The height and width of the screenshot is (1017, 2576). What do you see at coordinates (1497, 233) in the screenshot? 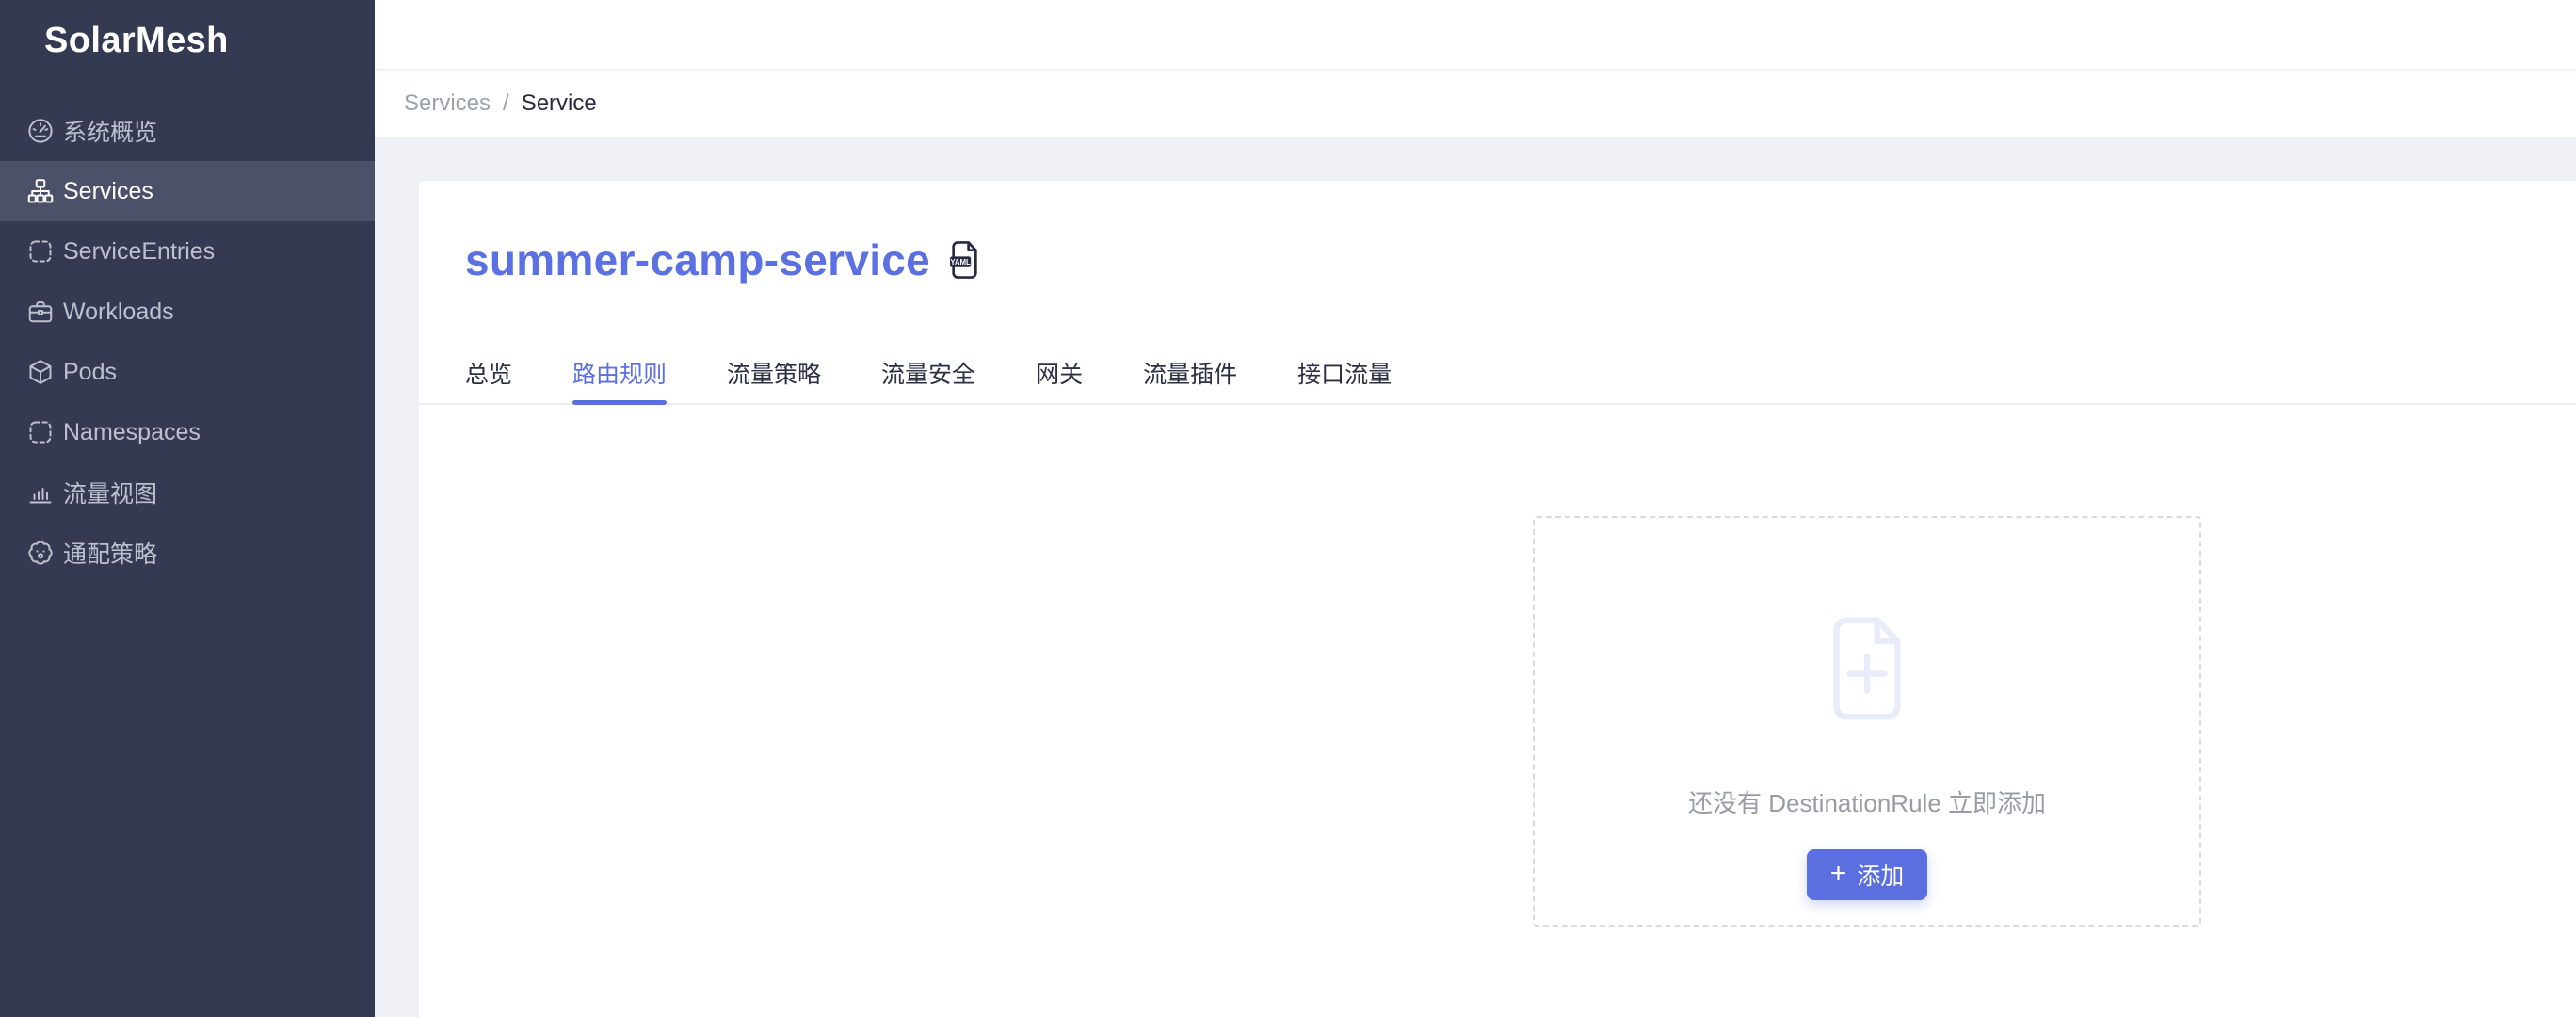
I see `title-row: summer-camp-service YAML` at bounding box center [1497, 233].